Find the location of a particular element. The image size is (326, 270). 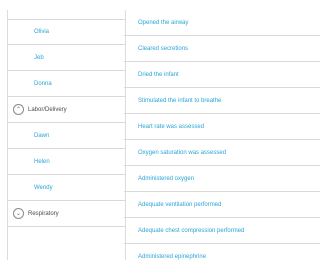

action-label: Dried the infant is located at coordinates (158, 74).